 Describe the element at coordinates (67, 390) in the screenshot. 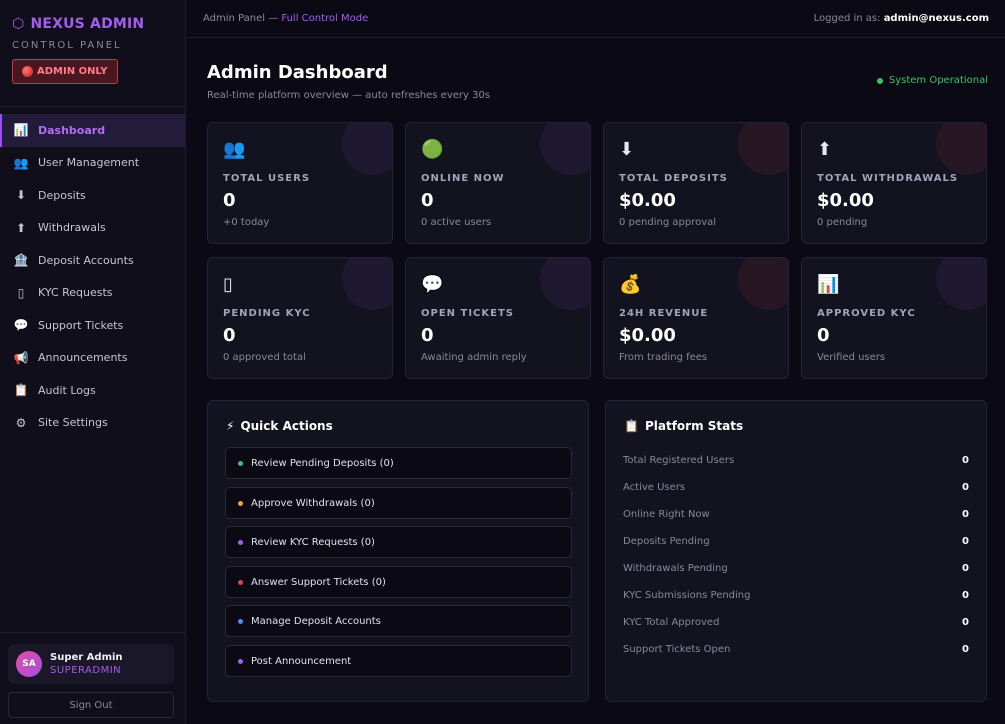

I see `sidebar-item-label: Audit Logs` at that location.